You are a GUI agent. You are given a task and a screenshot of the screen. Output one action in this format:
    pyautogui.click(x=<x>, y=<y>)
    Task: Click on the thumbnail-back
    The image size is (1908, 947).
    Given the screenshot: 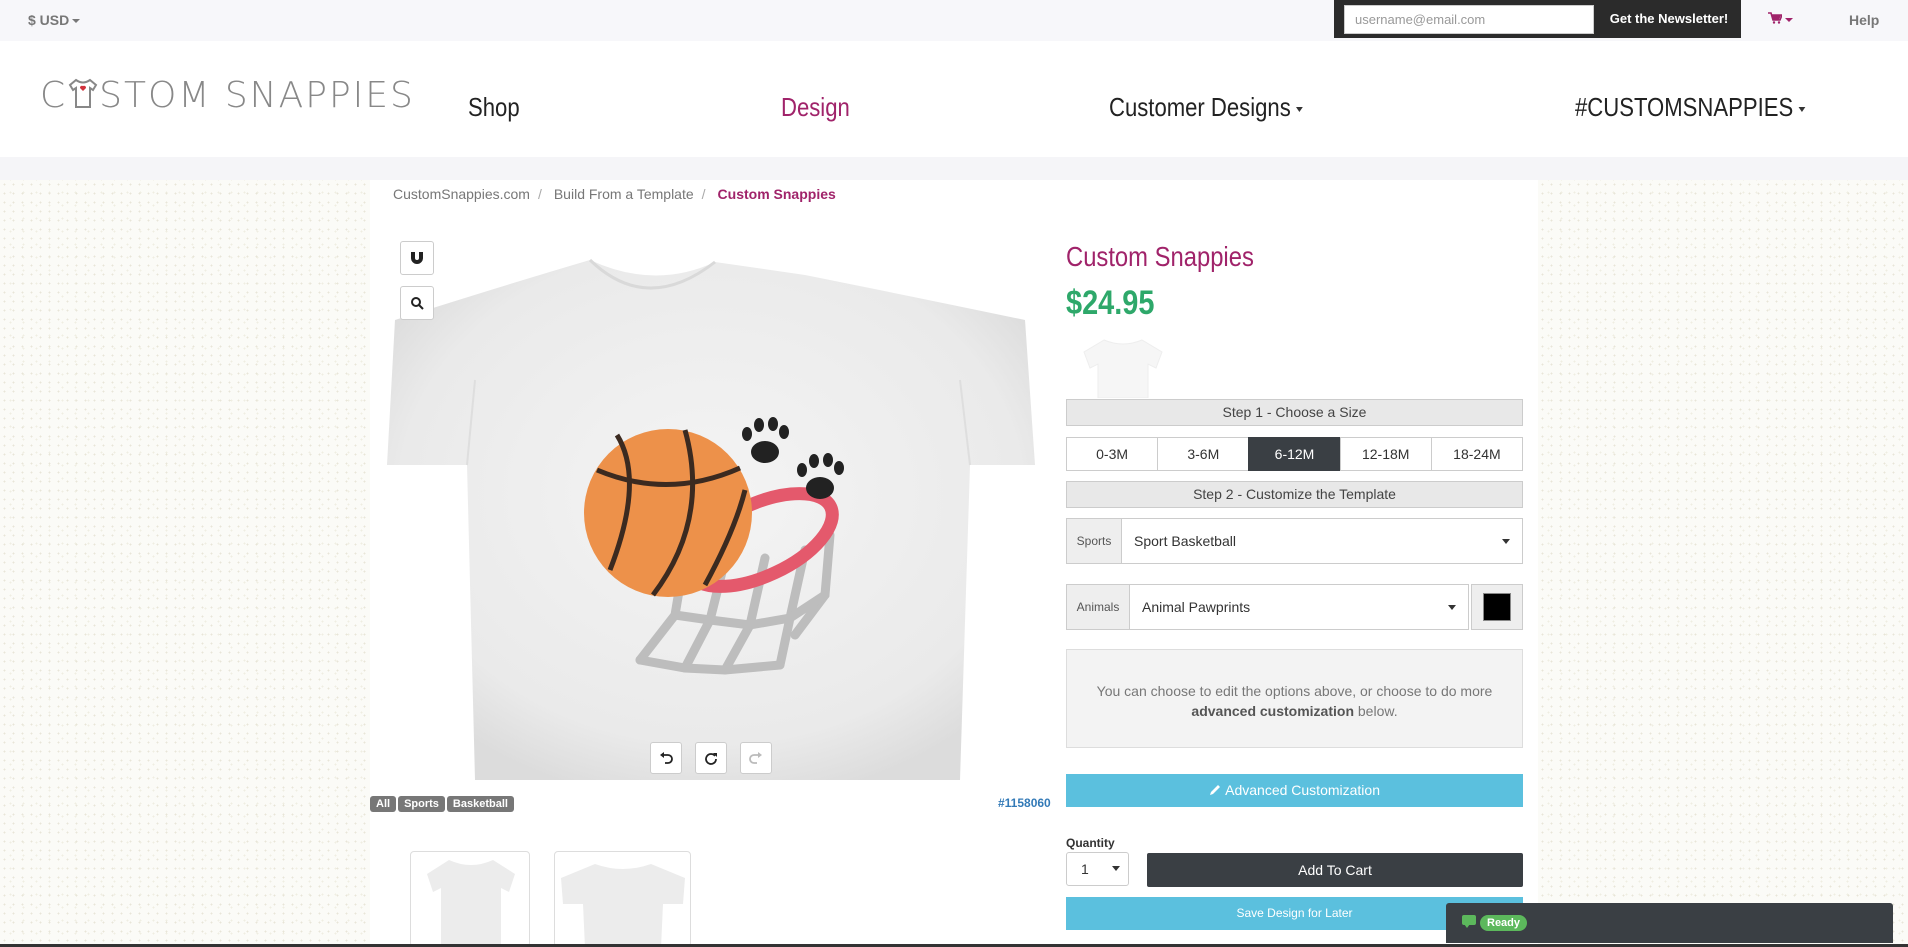 What is the action you would take?
    pyautogui.click(x=622, y=899)
    